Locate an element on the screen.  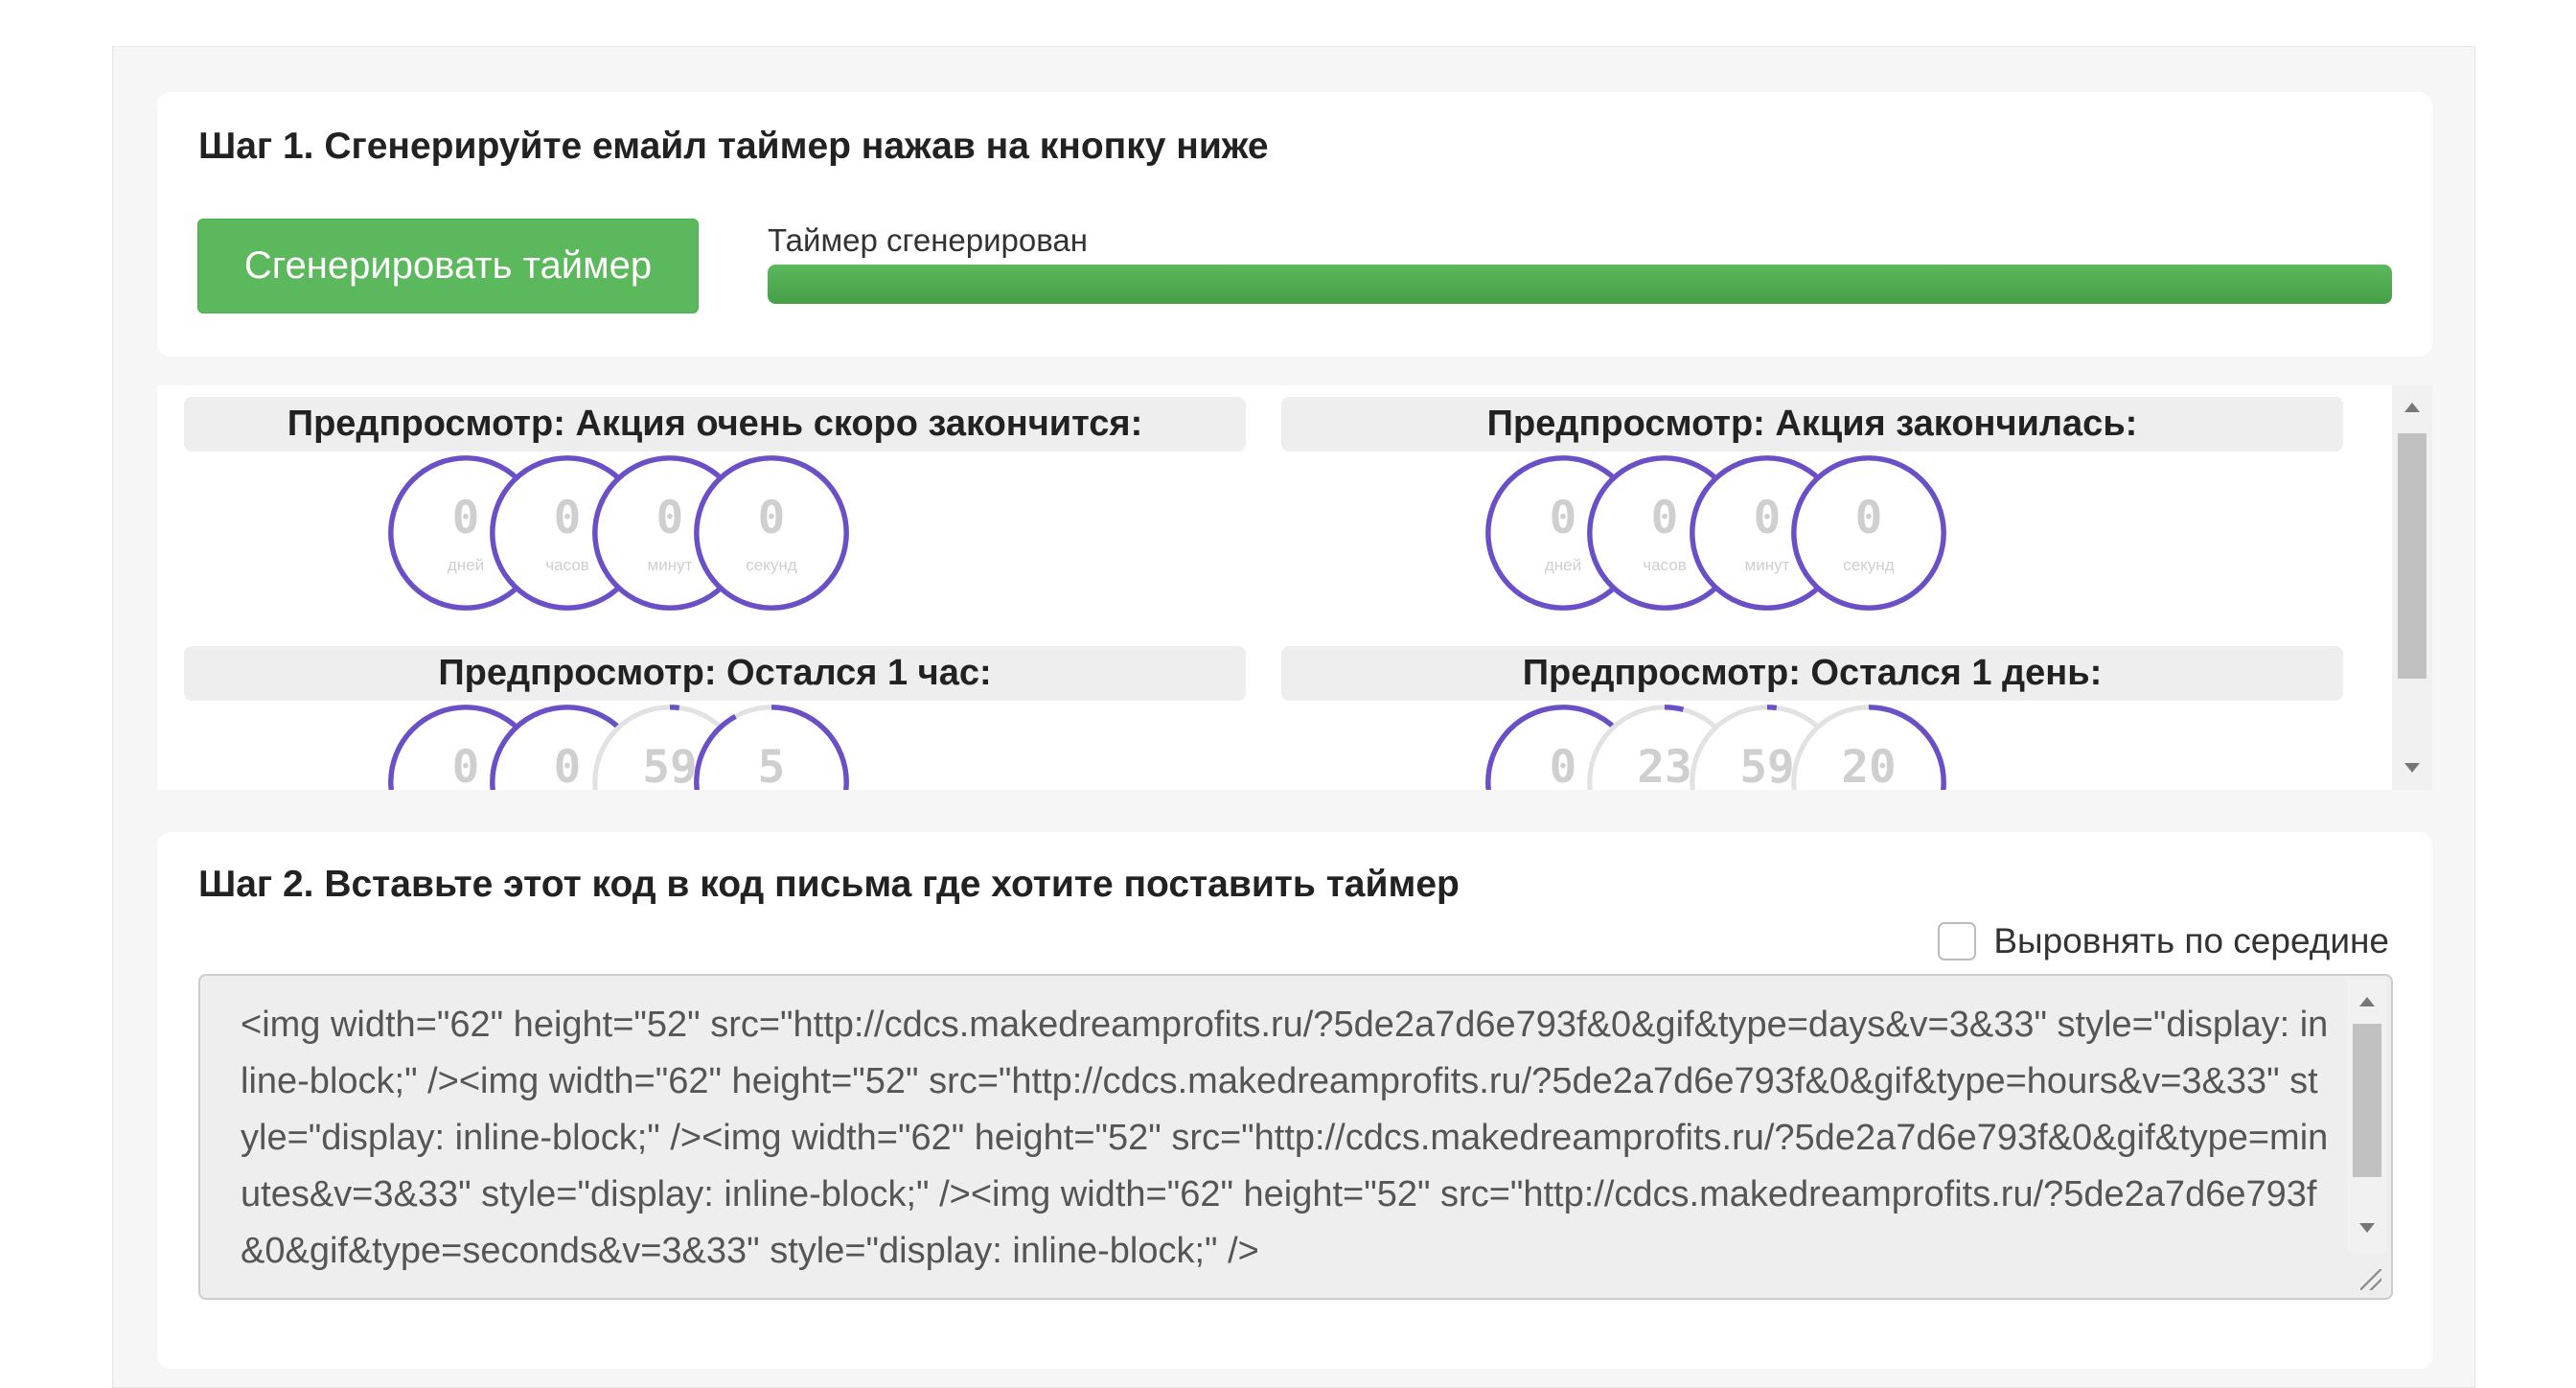
preview-title: Предпросмотр: Акция закончилась: is located at coordinates (1812, 424).